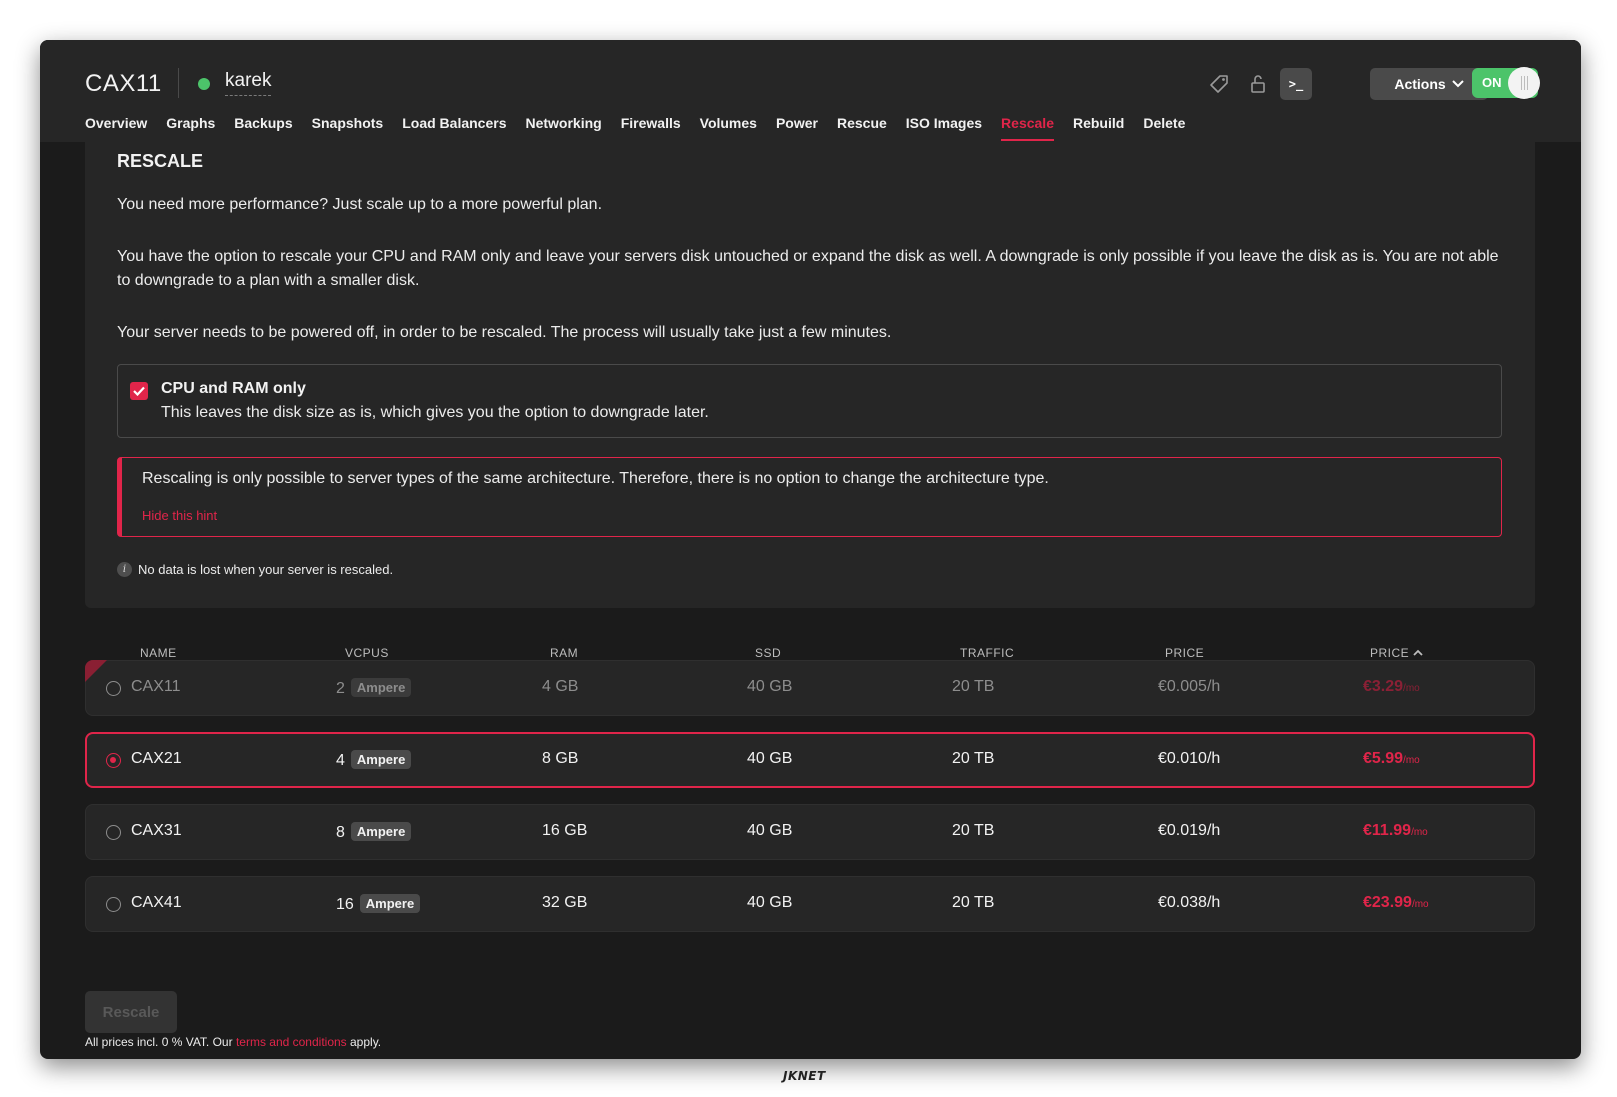  Describe the element at coordinates (1418, 652) in the screenshot. I see `chevron-up-icon` at that location.